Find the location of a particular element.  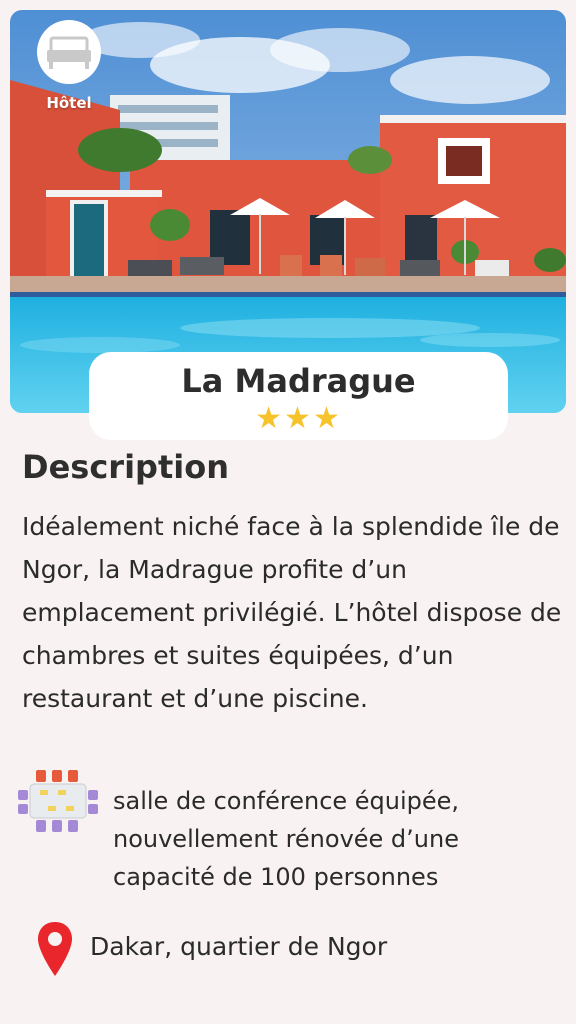

location-info: Dakar, quartier de Ngor is located at coordinates (296, 952).